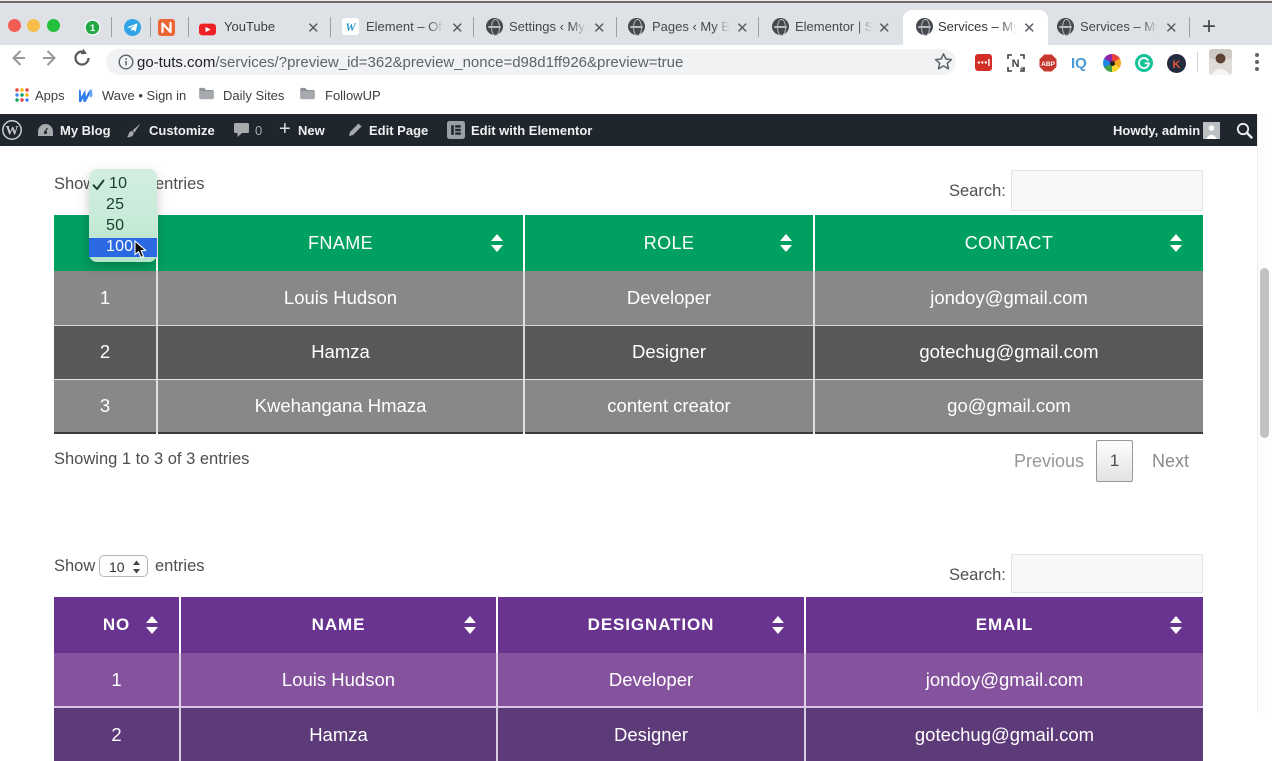 The width and height of the screenshot is (1272, 761). I want to click on svg-text: ABP, so click(1048, 64).